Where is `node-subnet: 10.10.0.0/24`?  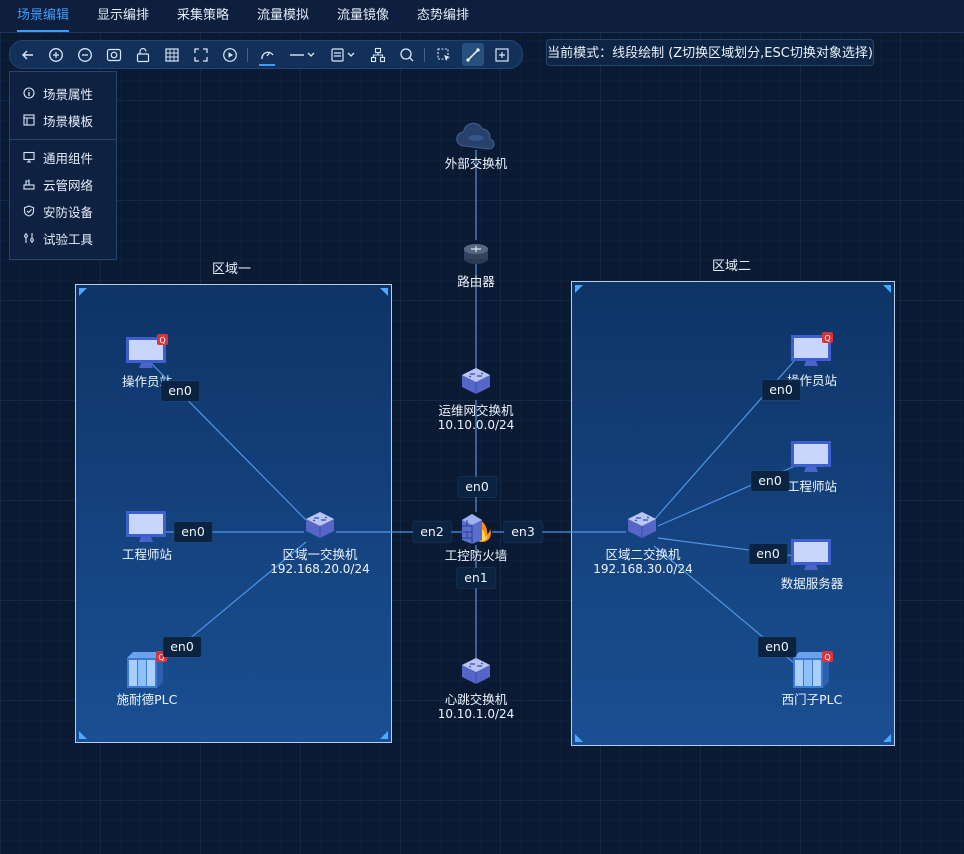 node-subnet: 10.10.0.0/24 is located at coordinates (476, 425).